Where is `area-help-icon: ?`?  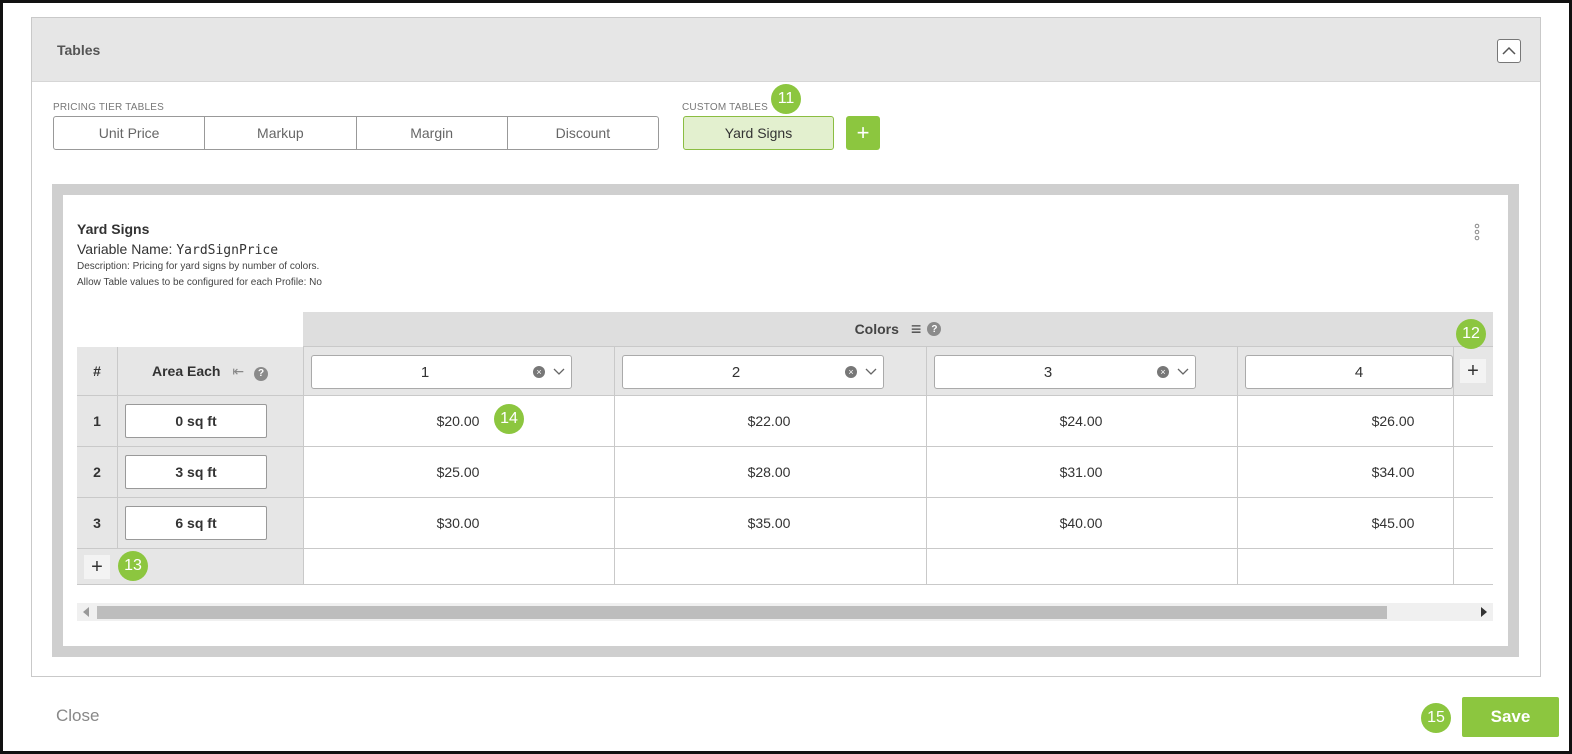
area-help-icon: ? is located at coordinates (261, 373).